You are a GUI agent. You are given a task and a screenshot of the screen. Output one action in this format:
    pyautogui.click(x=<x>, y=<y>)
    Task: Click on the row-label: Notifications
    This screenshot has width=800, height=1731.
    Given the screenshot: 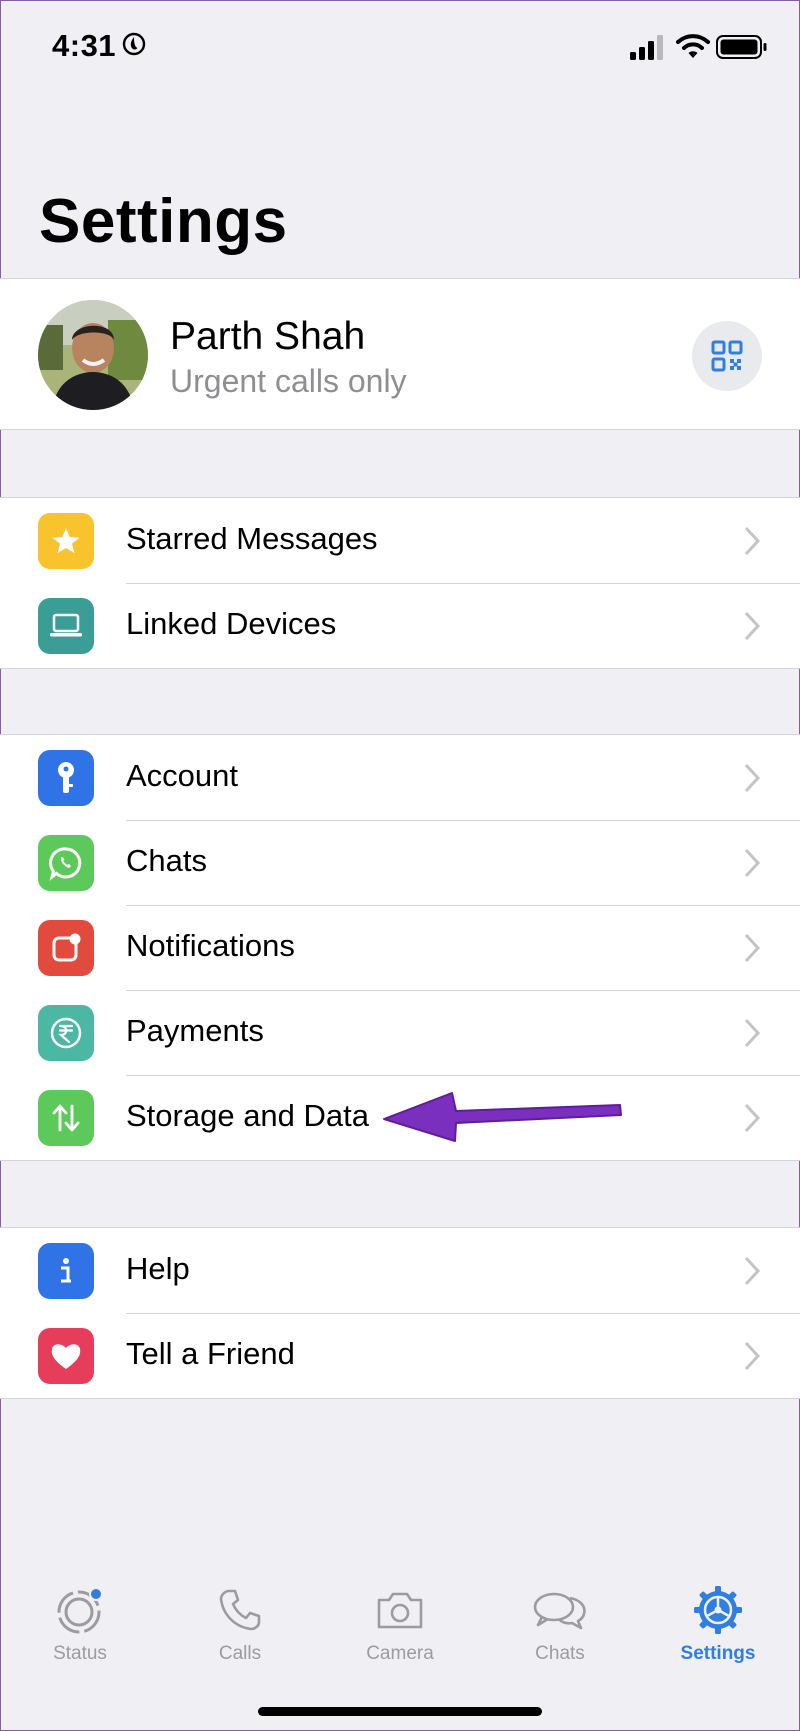 What is the action you would take?
    pyautogui.click(x=210, y=945)
    